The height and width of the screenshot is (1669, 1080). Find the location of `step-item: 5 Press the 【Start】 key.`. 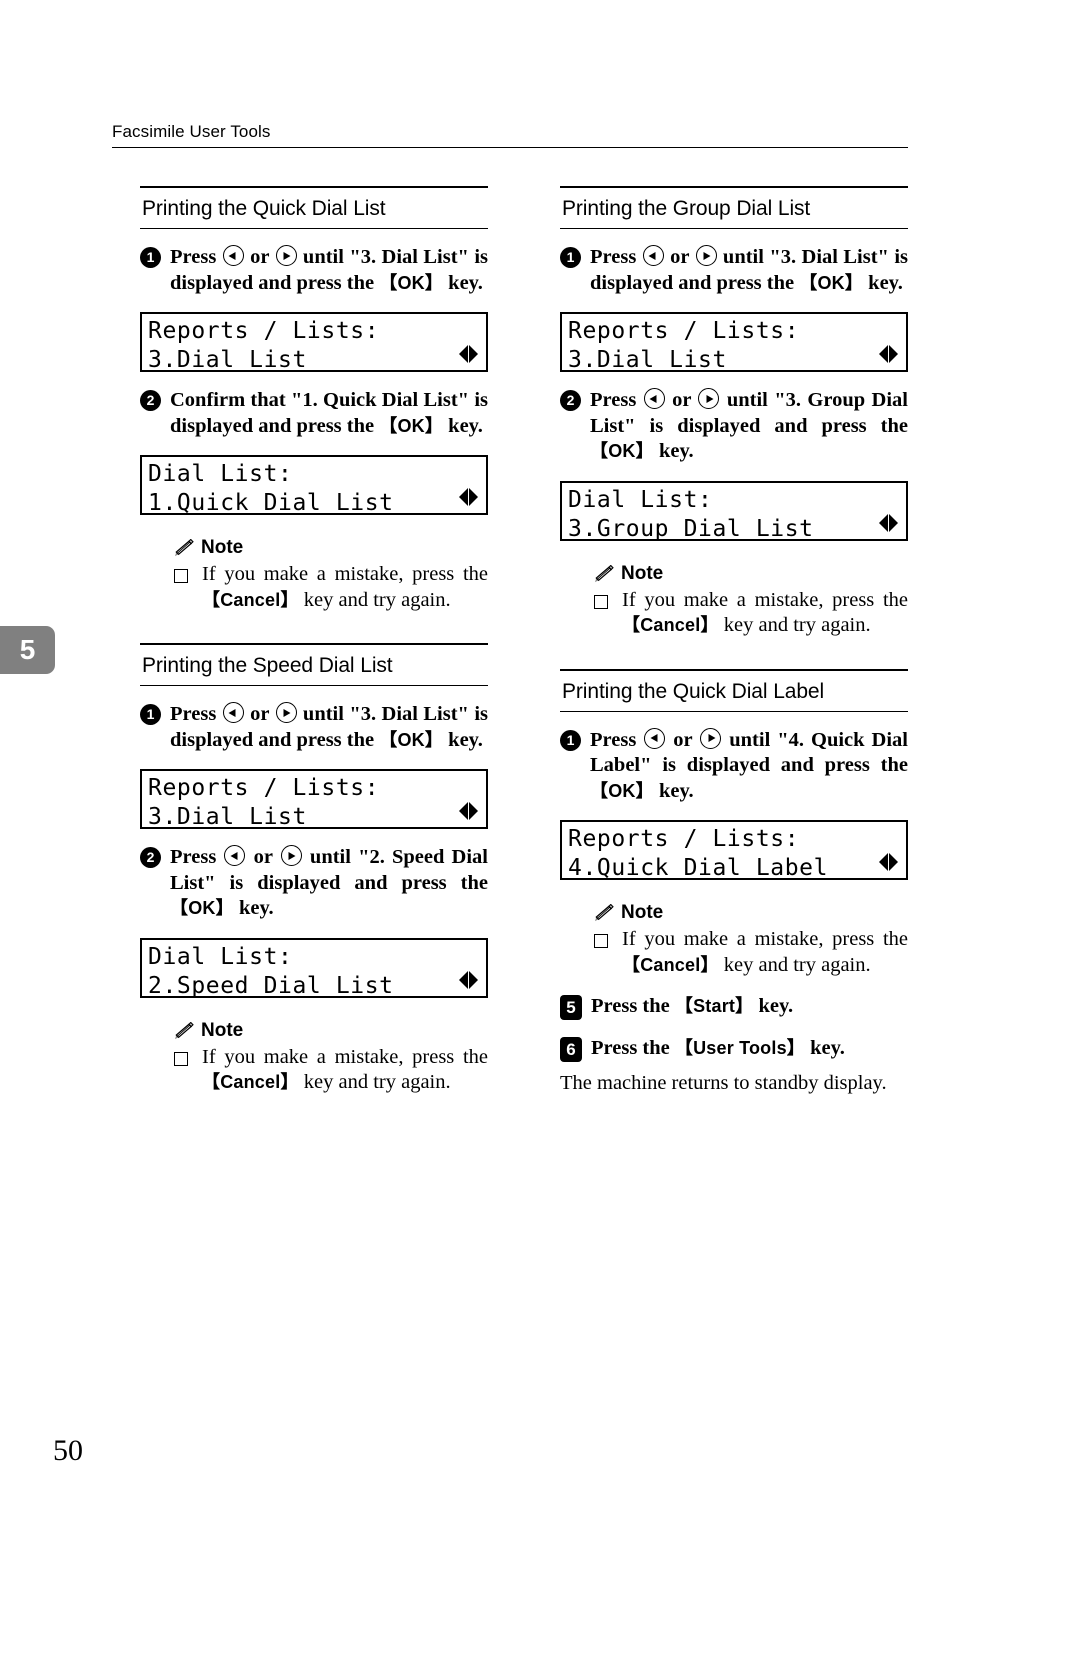

step-item: 5 Press the 【Start】 key. is located at coordinates (734, 1007).